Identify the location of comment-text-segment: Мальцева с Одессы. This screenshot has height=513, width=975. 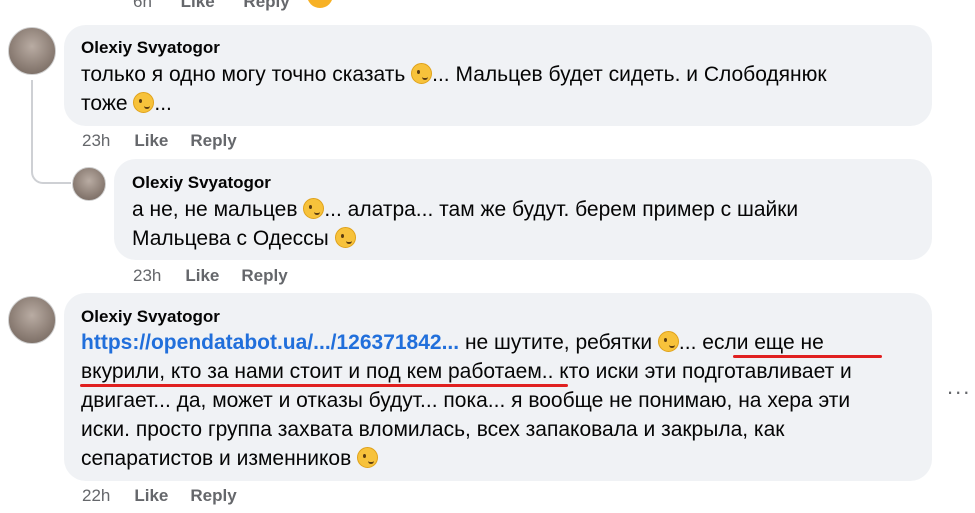
(233, 238).